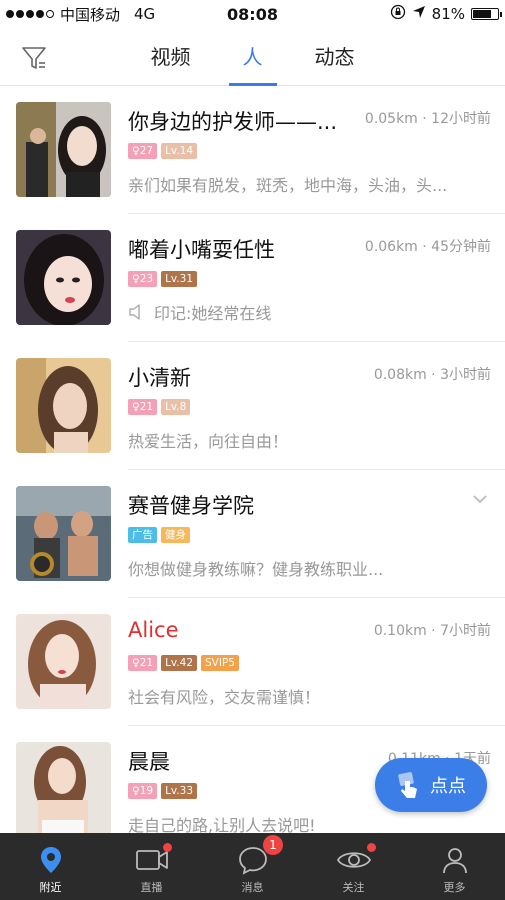 Image resolution: width=505 pixels, height=900 pixels. What do you see at coordinates (427, 247) in the screenshot?
I see `distance-time: 0.06km · 45分钟前` at bounding box center [427, 247].